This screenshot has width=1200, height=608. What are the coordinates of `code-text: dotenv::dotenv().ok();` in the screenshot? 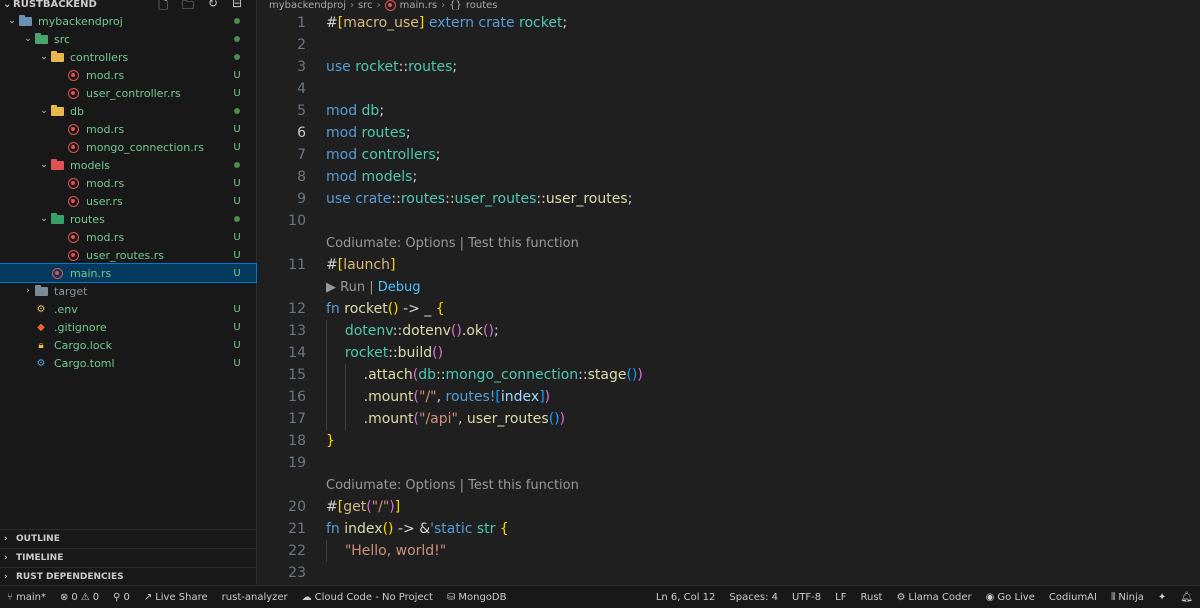 It's located at (412, 331).